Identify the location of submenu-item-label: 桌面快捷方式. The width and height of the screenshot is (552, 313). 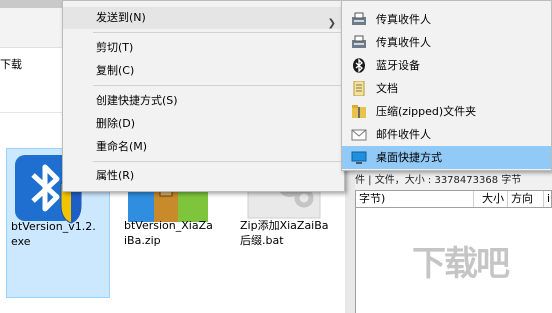
(409, 157).